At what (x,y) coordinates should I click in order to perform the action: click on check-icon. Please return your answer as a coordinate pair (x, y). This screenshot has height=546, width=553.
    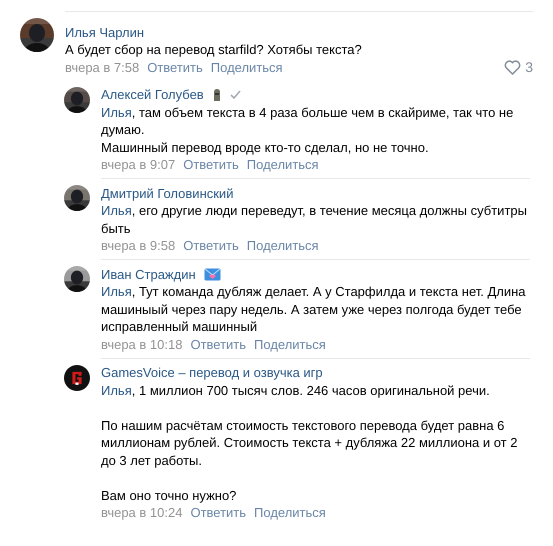
    Looking at the image, I should click on (235, 94).